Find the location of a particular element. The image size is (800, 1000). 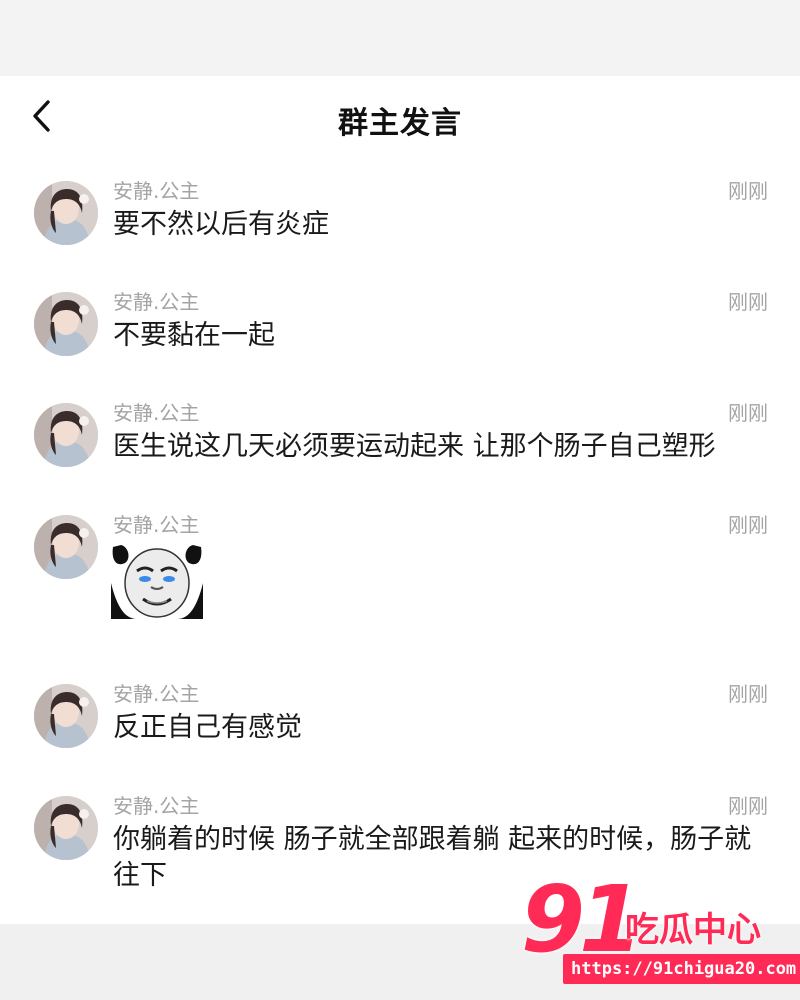

watermark-brand: 吃瓜中心 is located at coordinates (693, 930).